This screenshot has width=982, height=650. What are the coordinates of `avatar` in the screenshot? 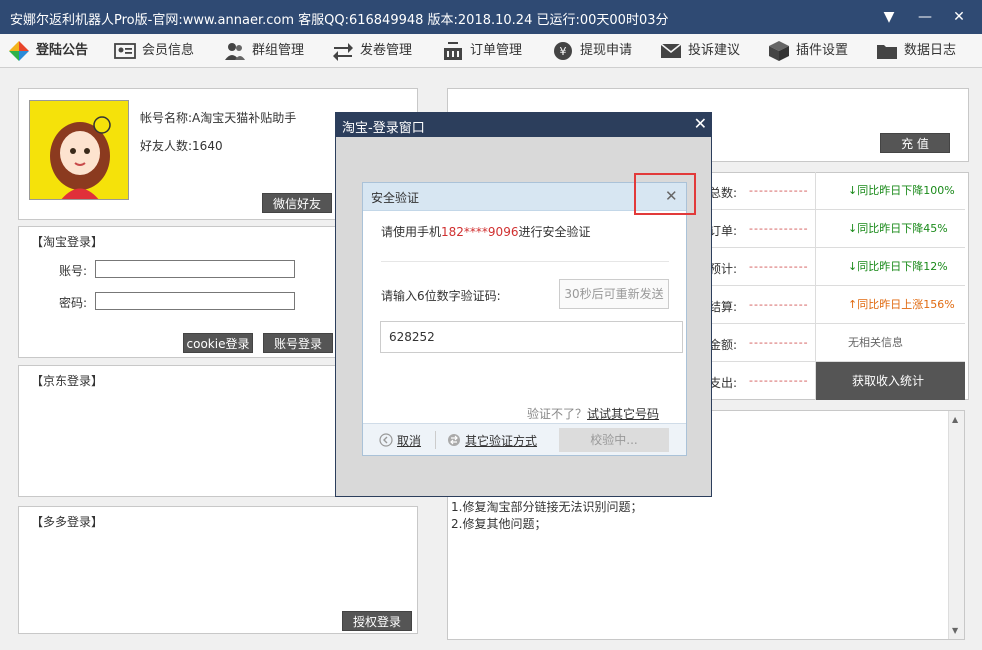 It's located at (79, 150).